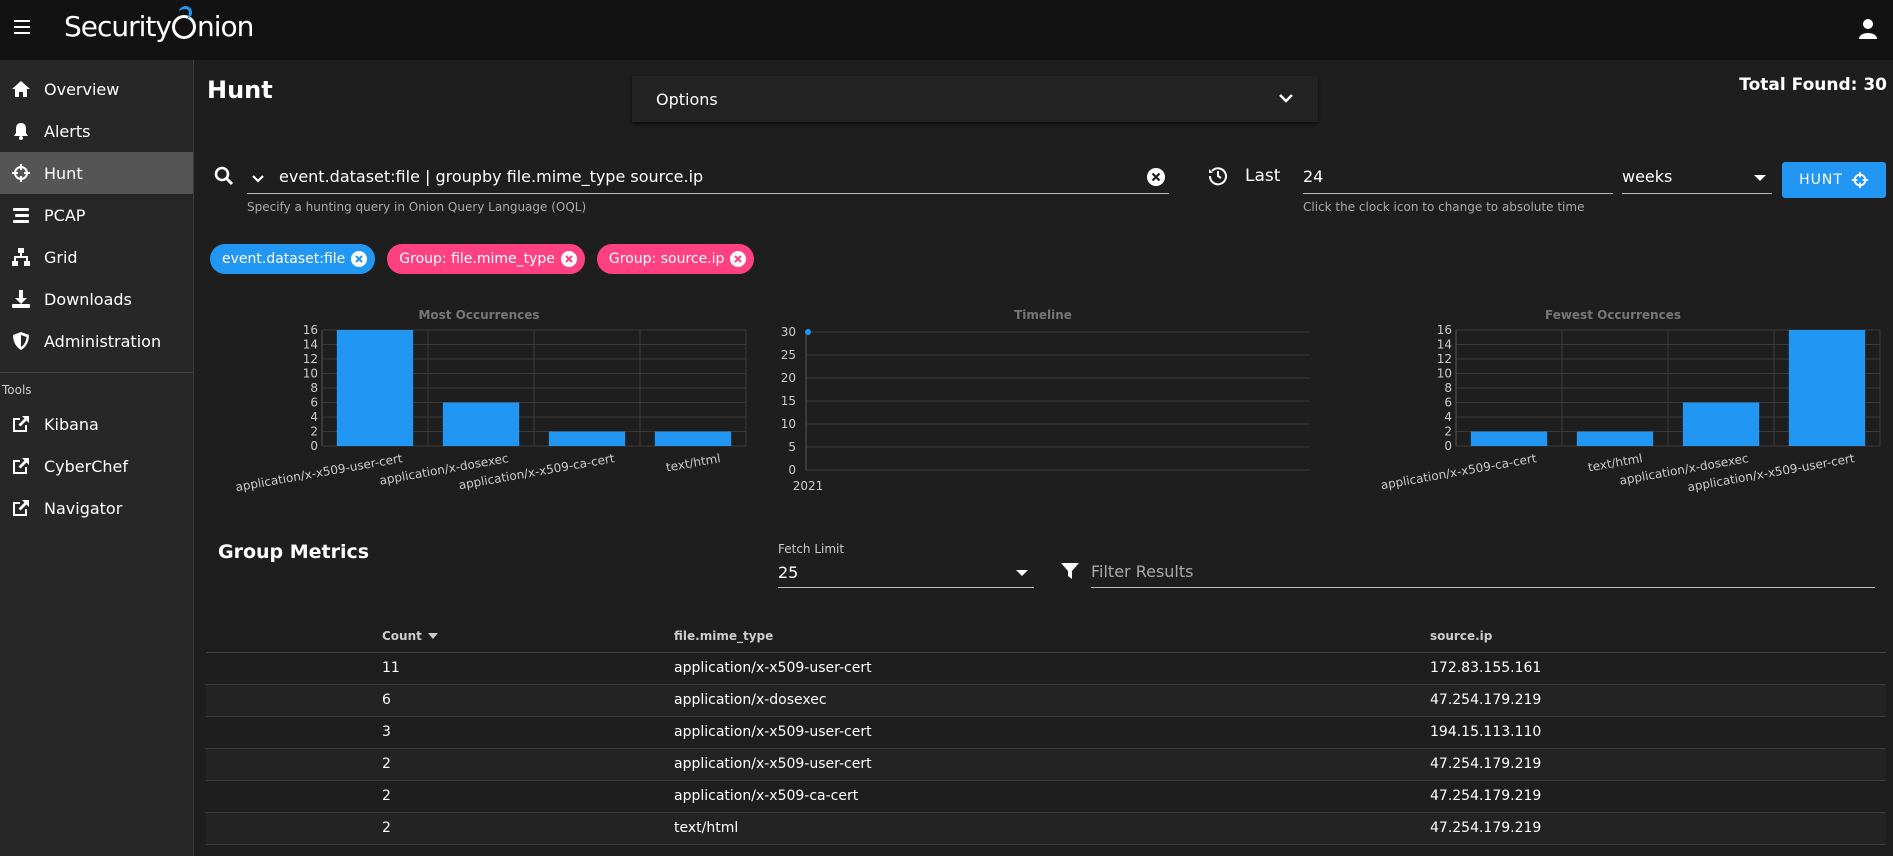  Describe the element at coordinates (22, 28) in the screenshot. I see `menu-icon` at that location.